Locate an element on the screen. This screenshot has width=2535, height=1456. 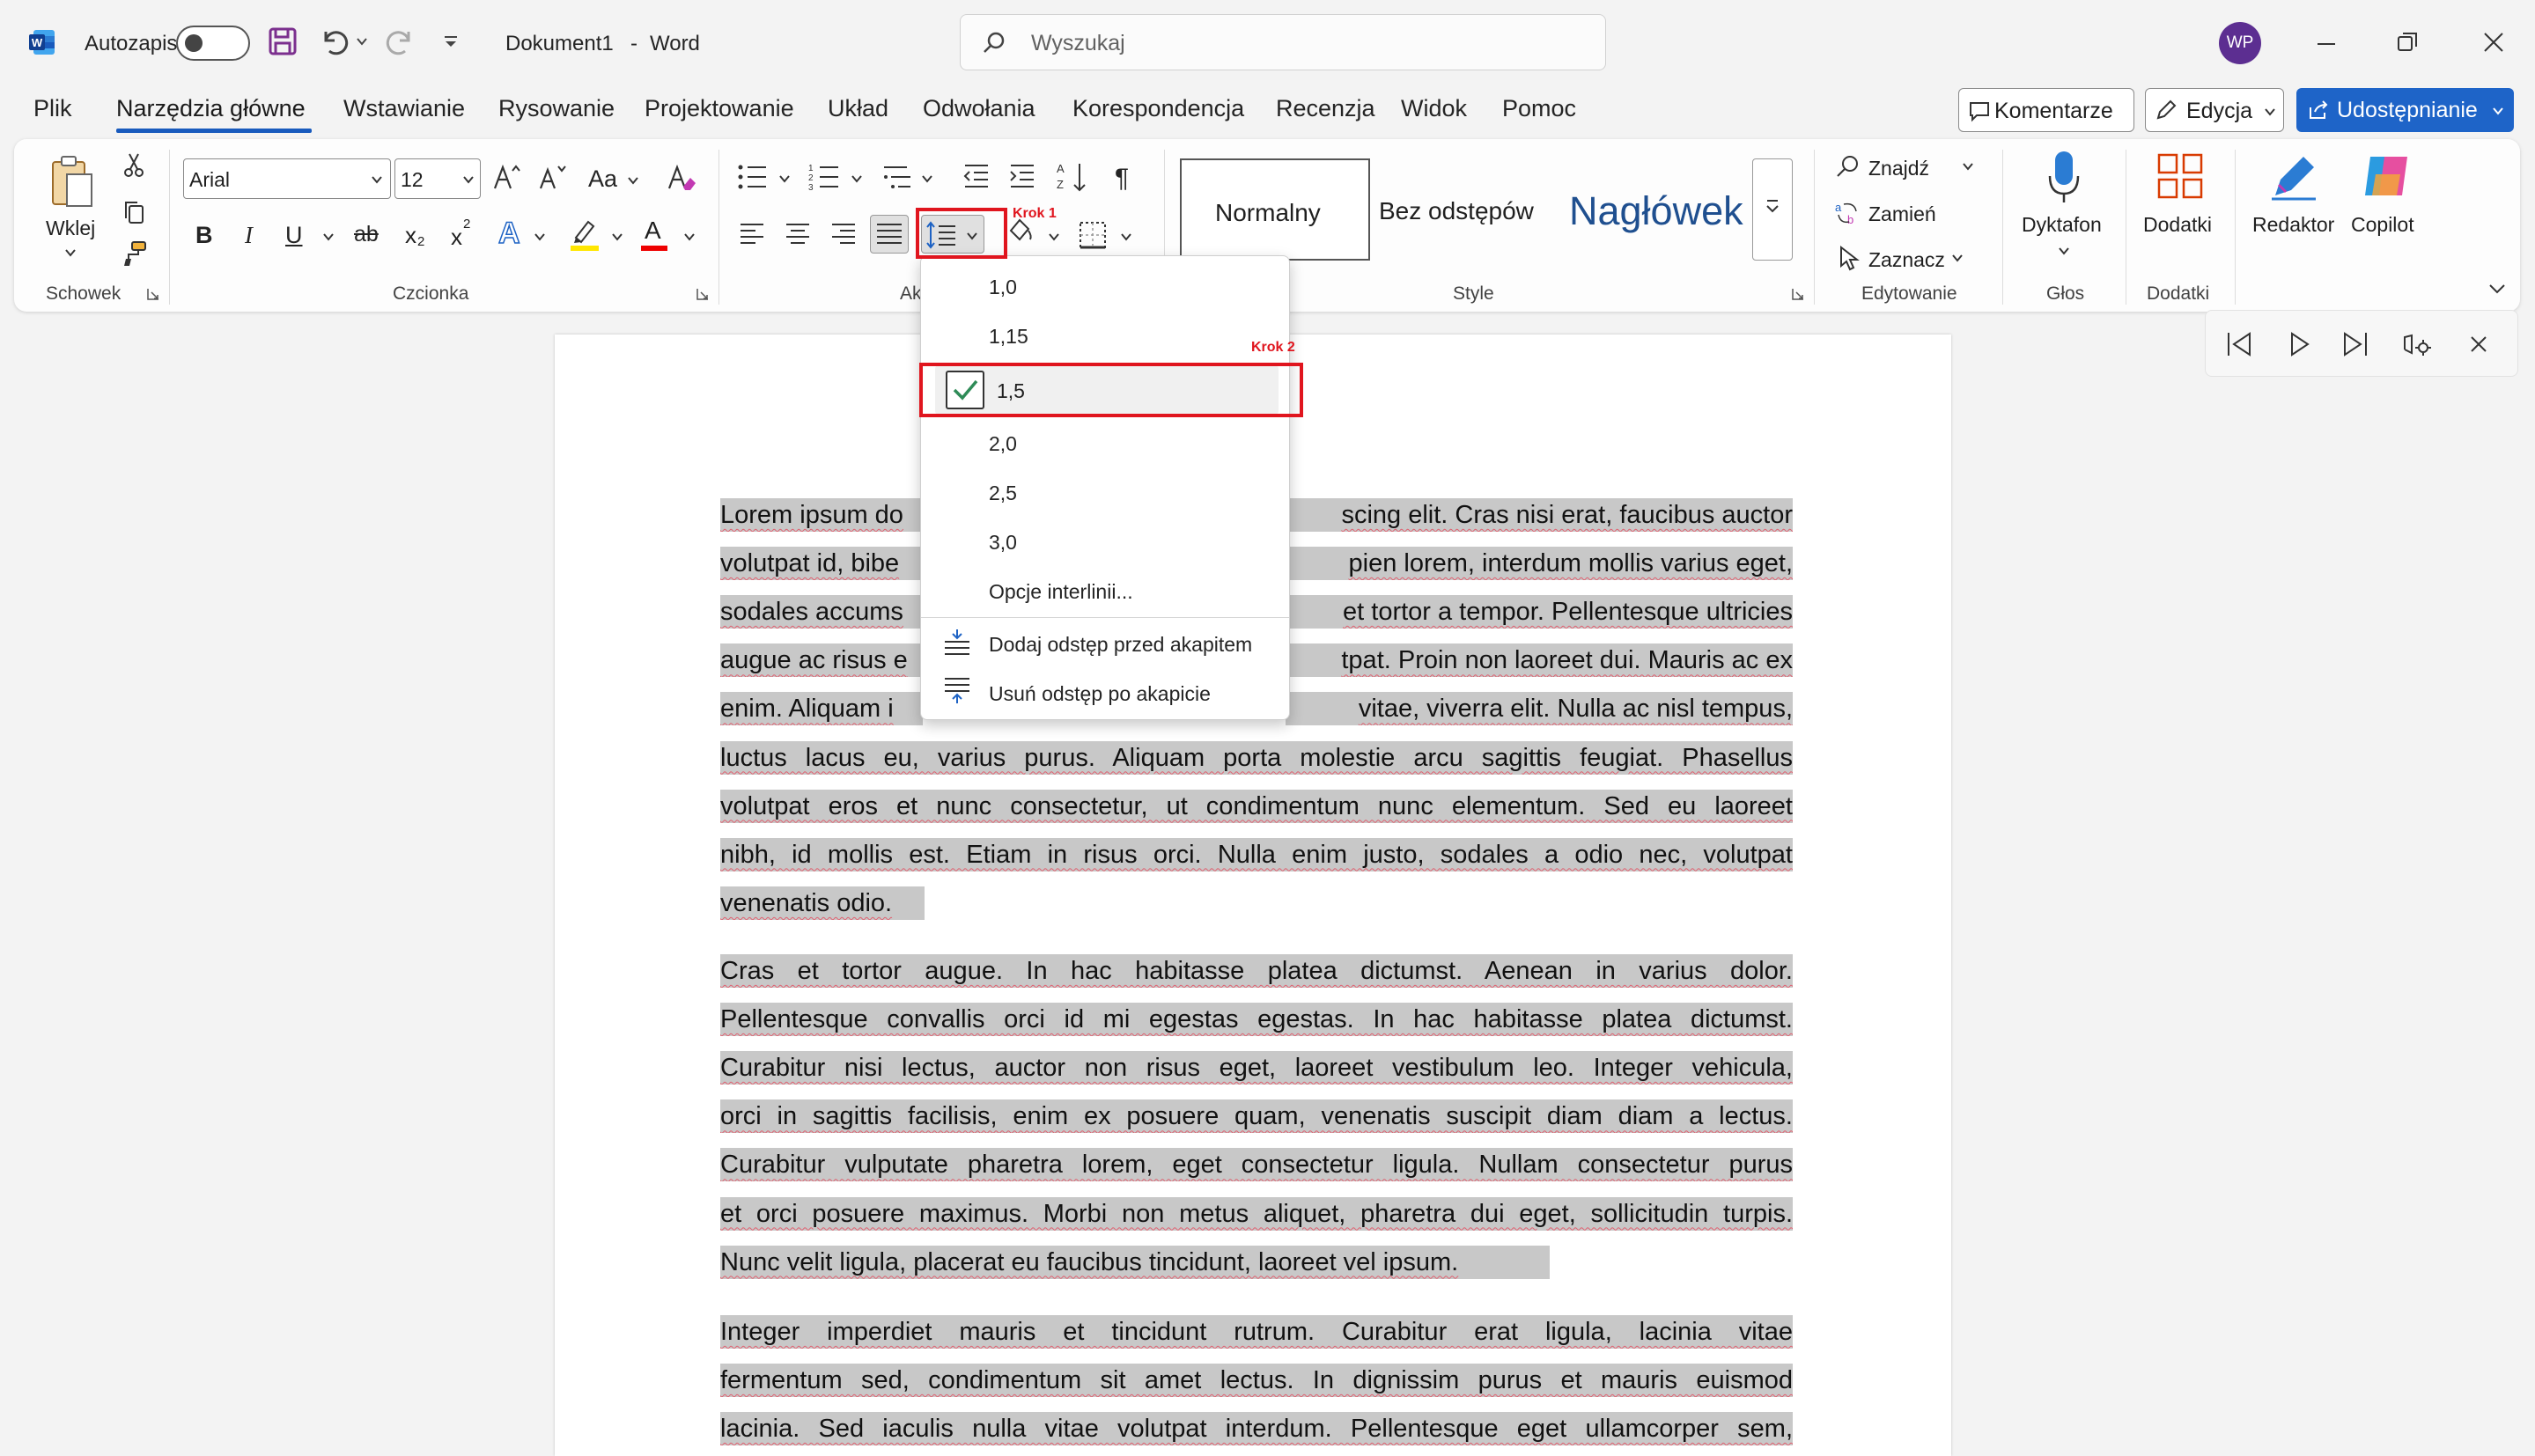
document-line-left: volutpat id, bibe is located at coordinates (821, 564).